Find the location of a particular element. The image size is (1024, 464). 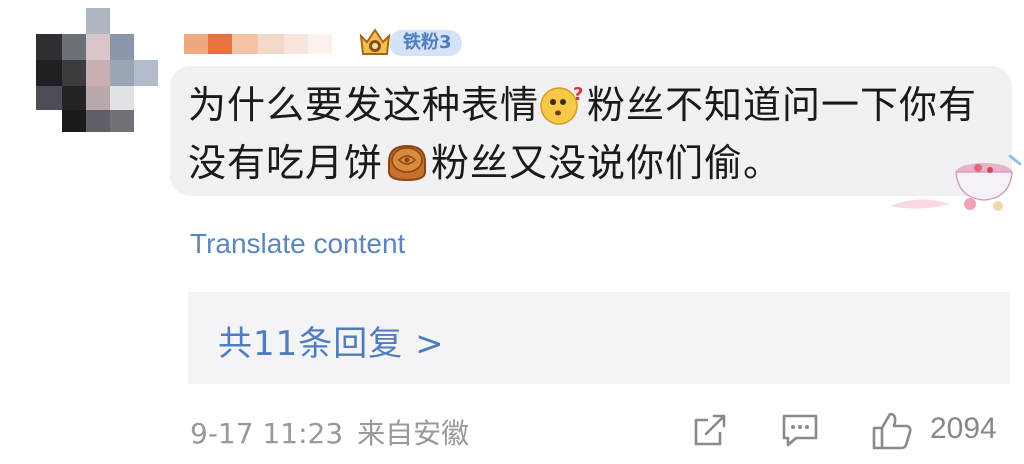

mooncake-emoji is located at coordinates (407, 163).